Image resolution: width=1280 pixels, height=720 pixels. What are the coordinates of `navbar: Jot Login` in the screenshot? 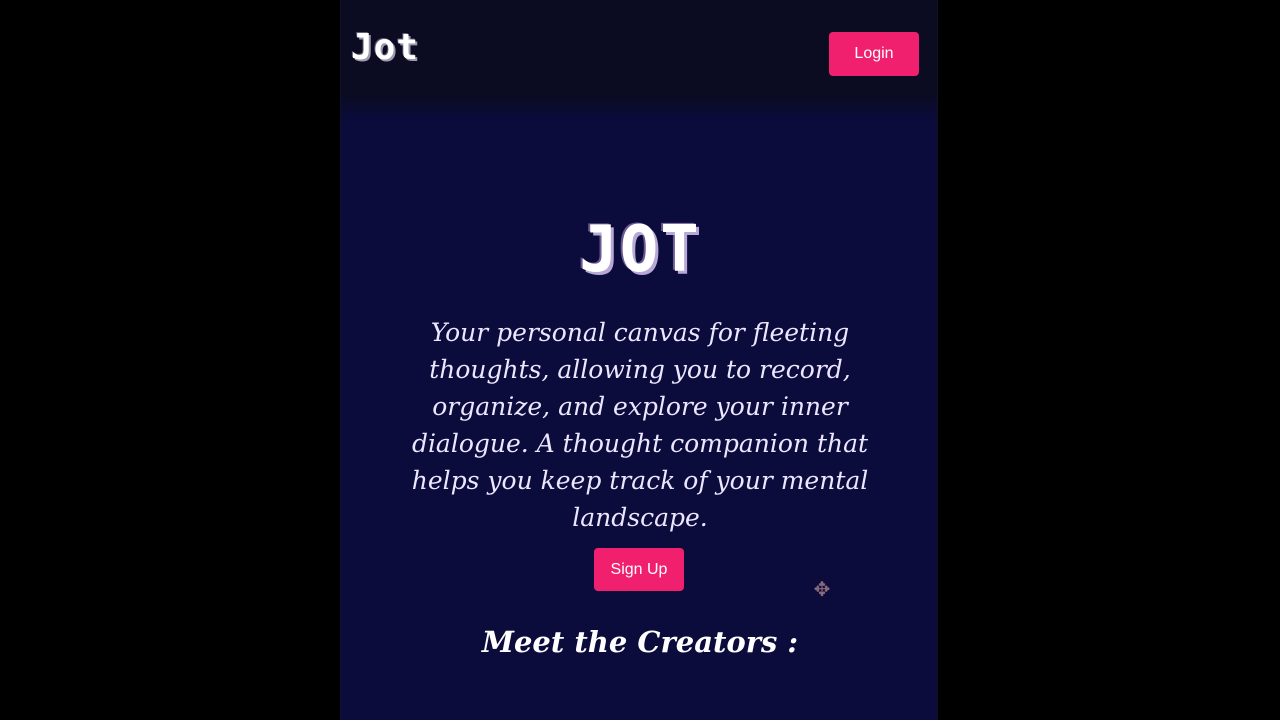 It's located at (639, 50).